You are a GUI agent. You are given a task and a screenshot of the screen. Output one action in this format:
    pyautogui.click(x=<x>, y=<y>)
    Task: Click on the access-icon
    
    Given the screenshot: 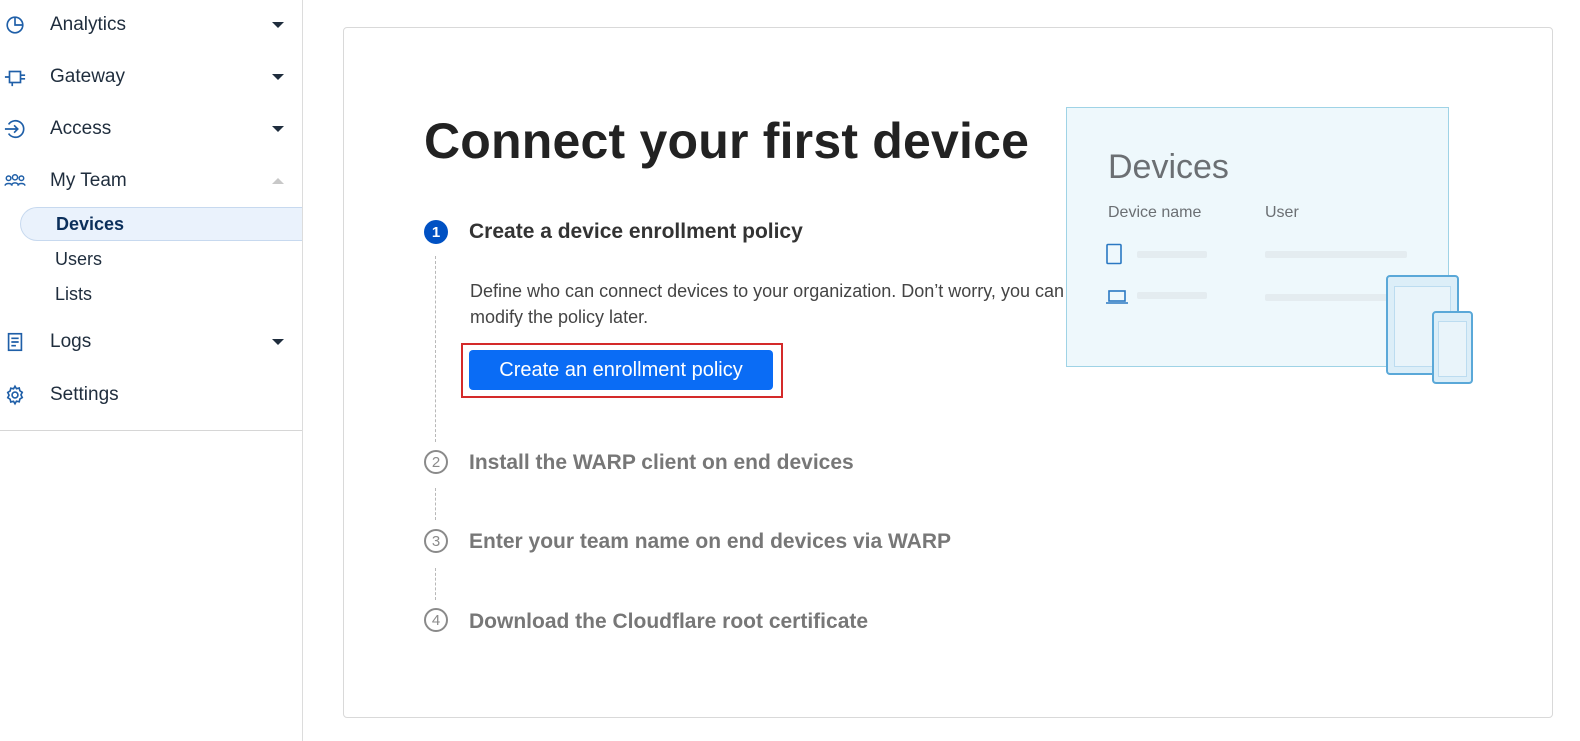 What is the action you would take?
    pyautogui.click(x=15, y=129)
    